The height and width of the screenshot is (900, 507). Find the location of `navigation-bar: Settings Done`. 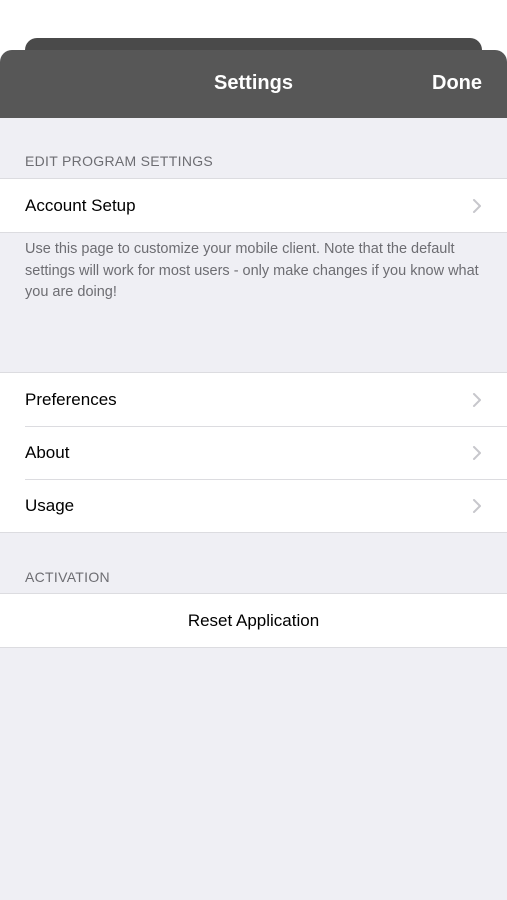

navigation-bar: Settings Done is located at coordinates (253, 84).